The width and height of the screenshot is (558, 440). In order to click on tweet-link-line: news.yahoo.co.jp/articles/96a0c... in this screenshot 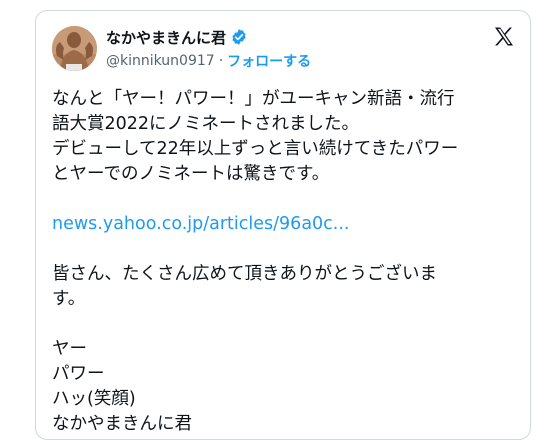, I will do `click(287, 224)`.